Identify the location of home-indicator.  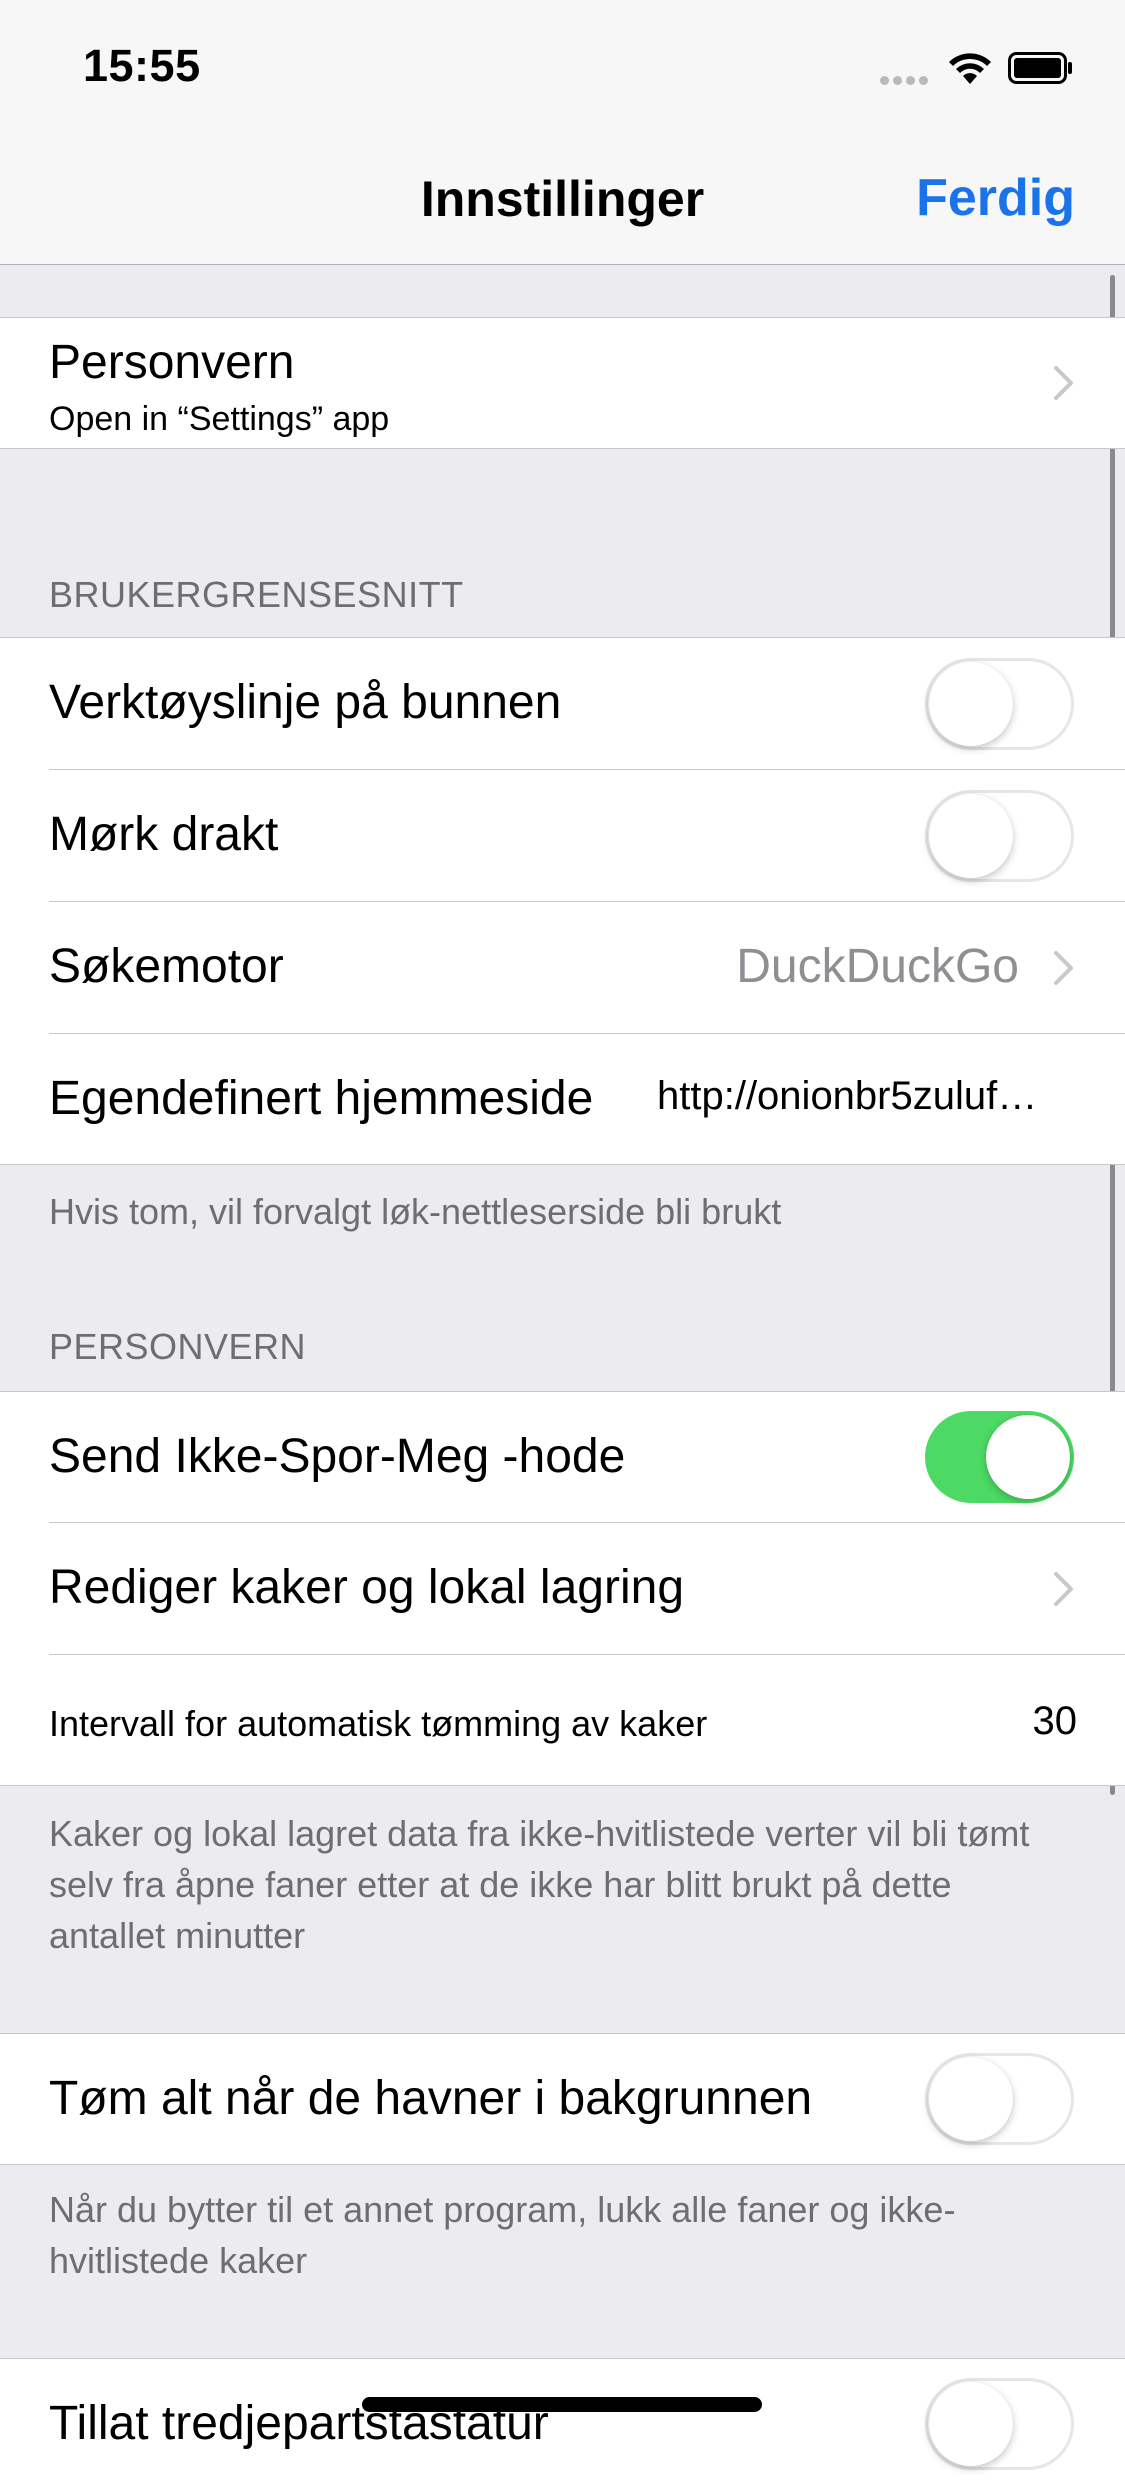
(562, 2404).